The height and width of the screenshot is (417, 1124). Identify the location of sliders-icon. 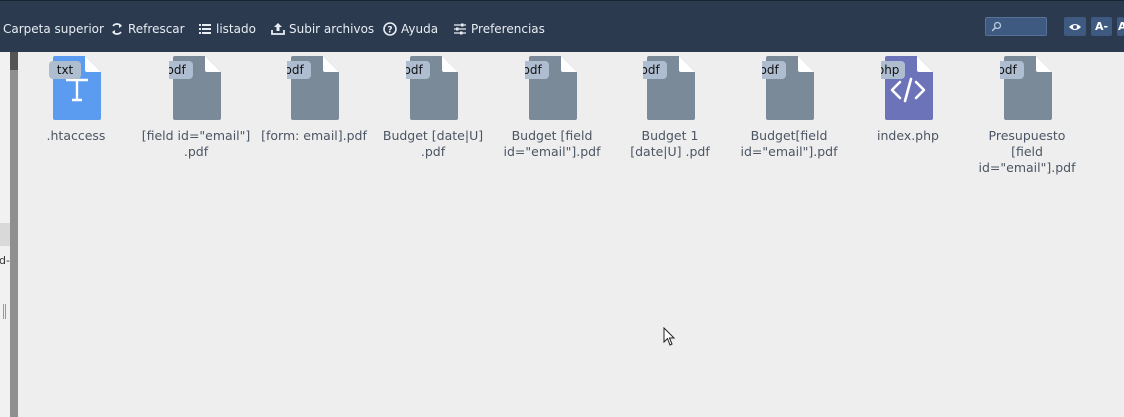
(460, 29).